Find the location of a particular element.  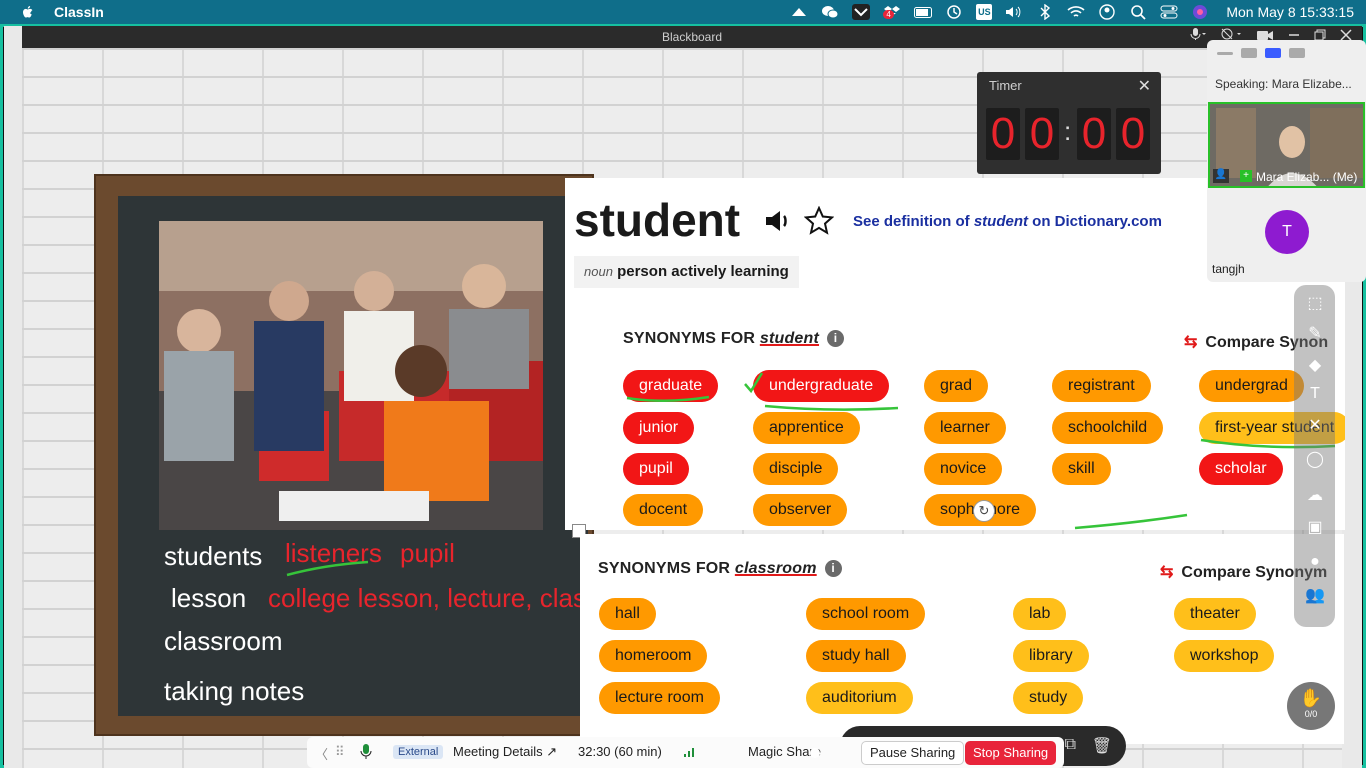

rotate-handle-icon: ↻ is located at coordinates (984, 511).